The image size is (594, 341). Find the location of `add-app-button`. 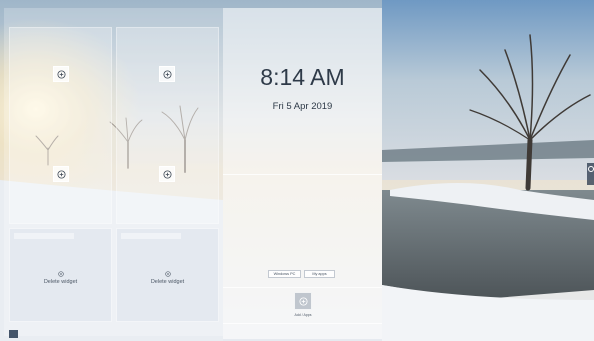

add-app-button is located at coordinates (303, 301).